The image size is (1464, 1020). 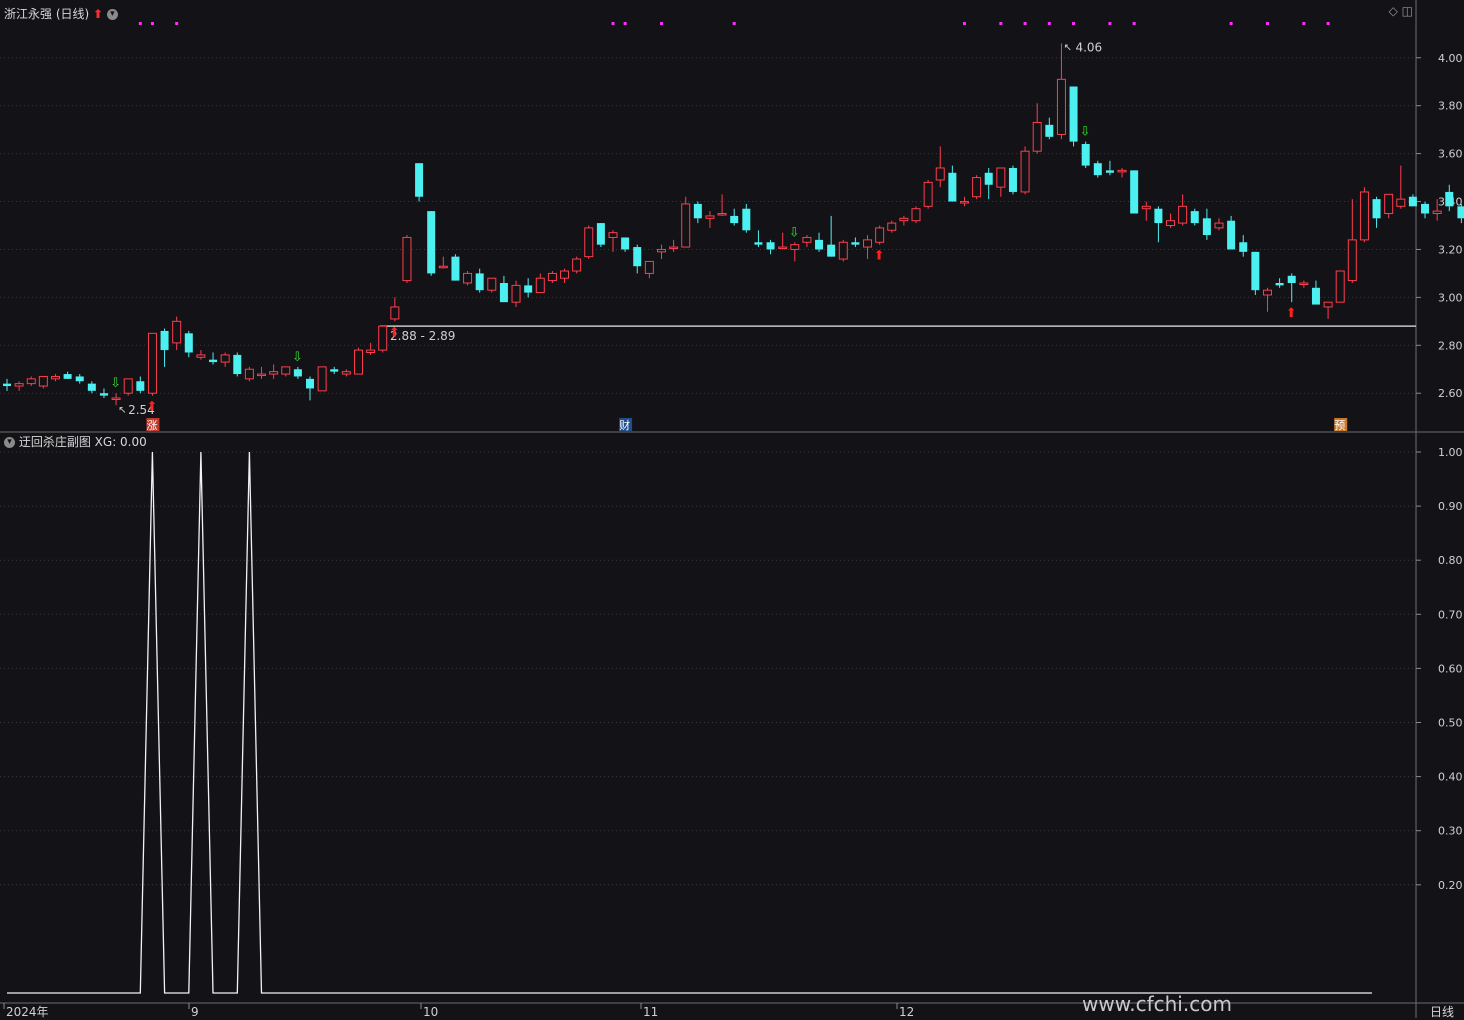 I want to click on panel-tools: ◇ ◫, so click(x=1401, y=11).